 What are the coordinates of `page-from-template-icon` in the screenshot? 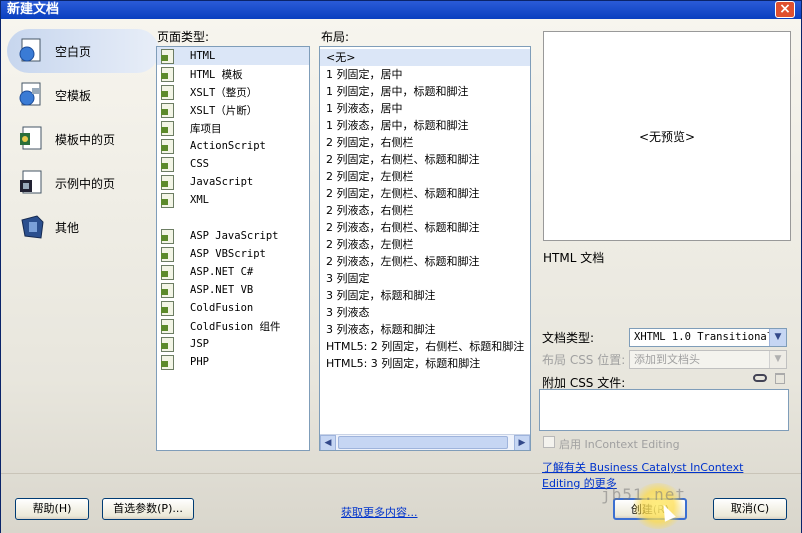 It's located at (32, 139).